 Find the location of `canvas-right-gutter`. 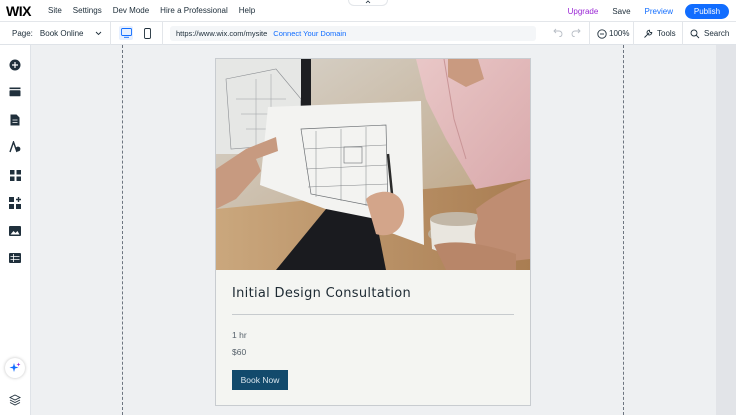

canvas-right-gutter is located at coordinates (726, 230).